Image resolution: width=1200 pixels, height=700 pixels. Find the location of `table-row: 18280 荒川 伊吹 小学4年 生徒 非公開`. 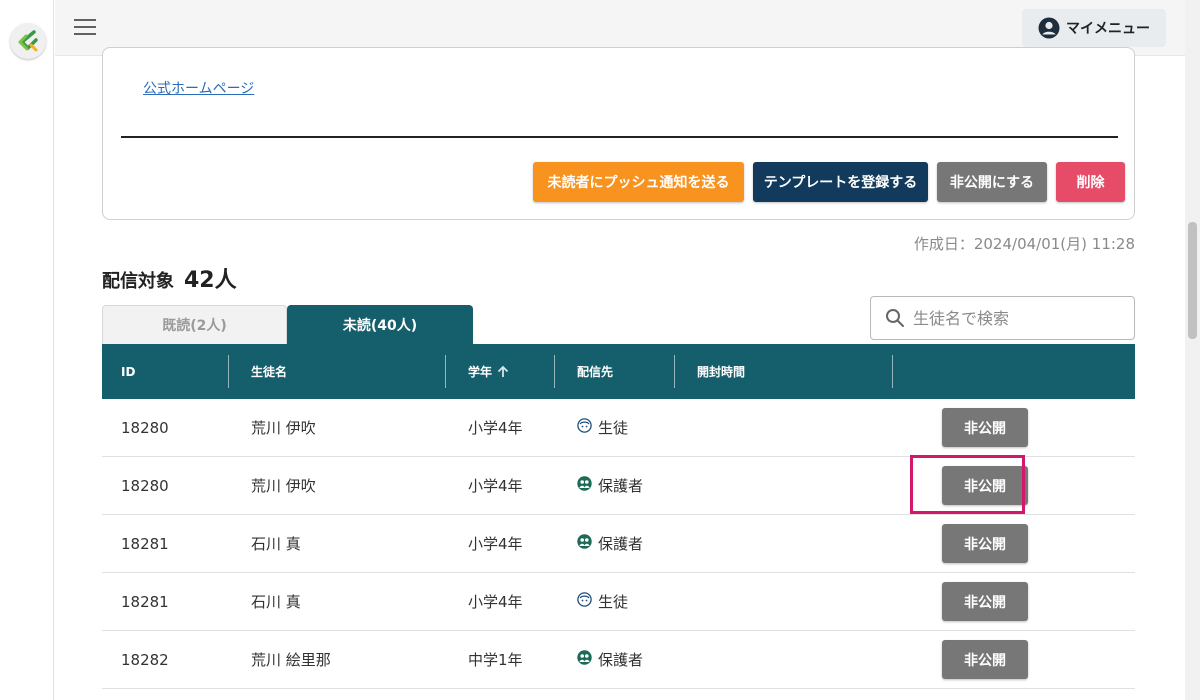

table-row: 18280 荒川 伊吹 小学4年 生徒 非公開 is located at coordinates (618, 428).